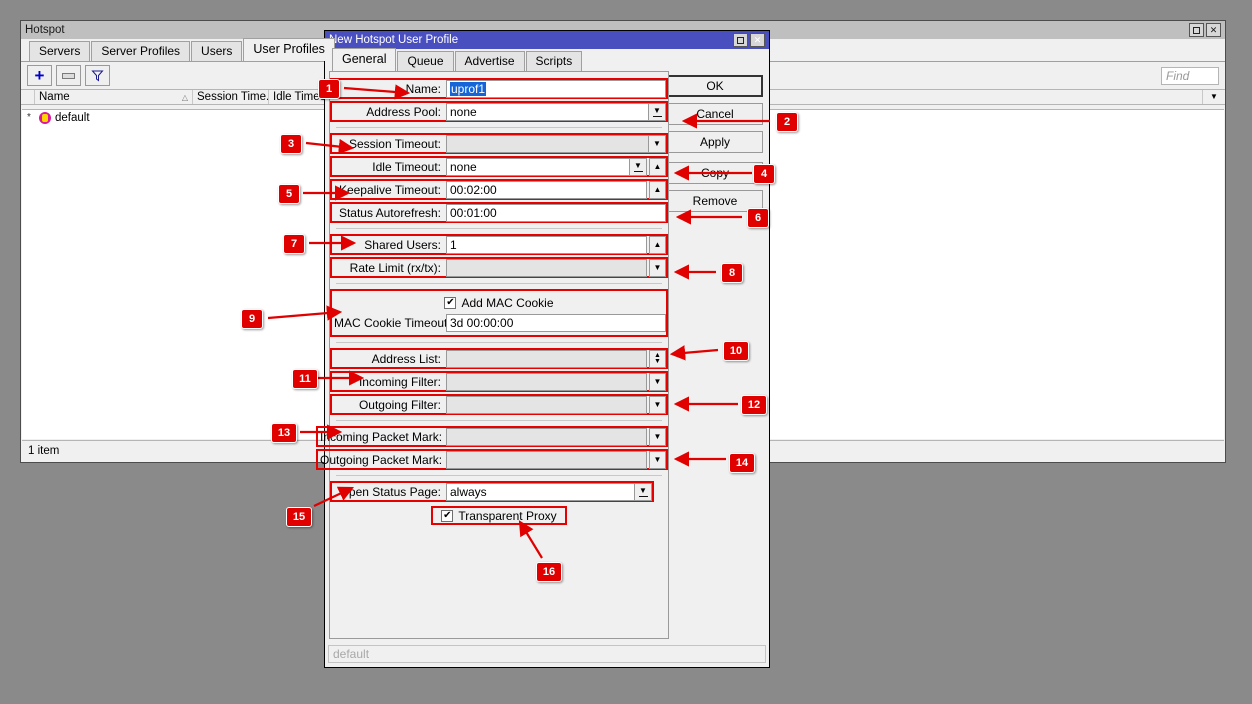 This screenshot has width=1252, height=704. I want to click on column-header-name: Name △, so click(114, 97).